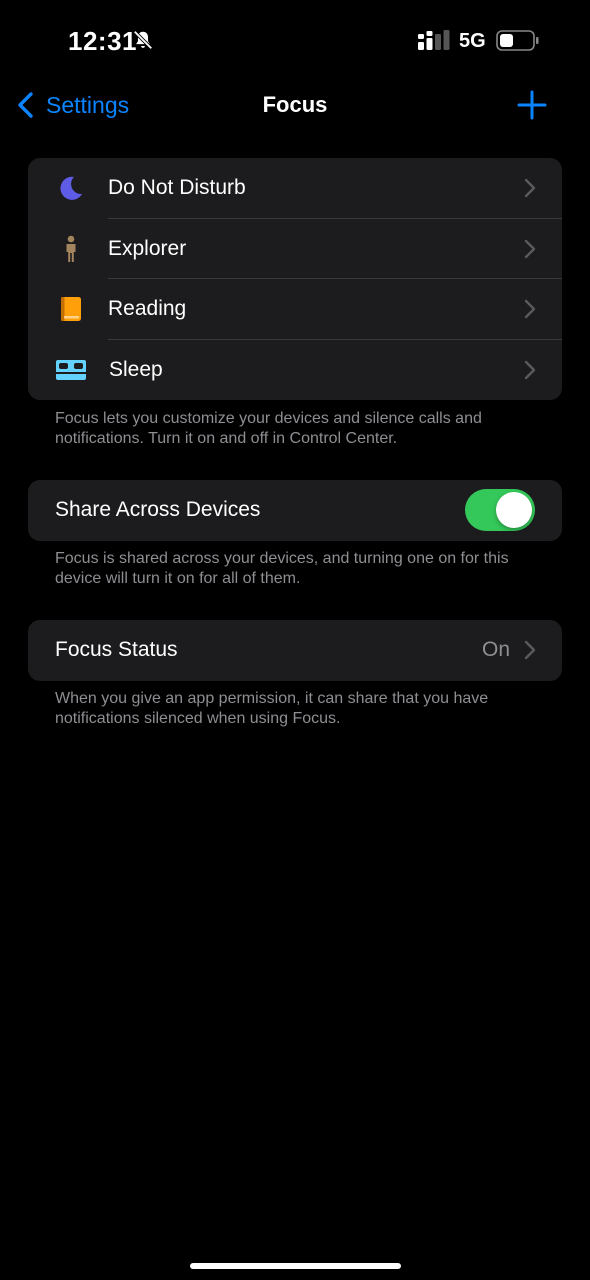  What do you see at coordinates (102, 41) in the screenshot?
I see `status-time: 12:31` at bounding box center [102, 41].